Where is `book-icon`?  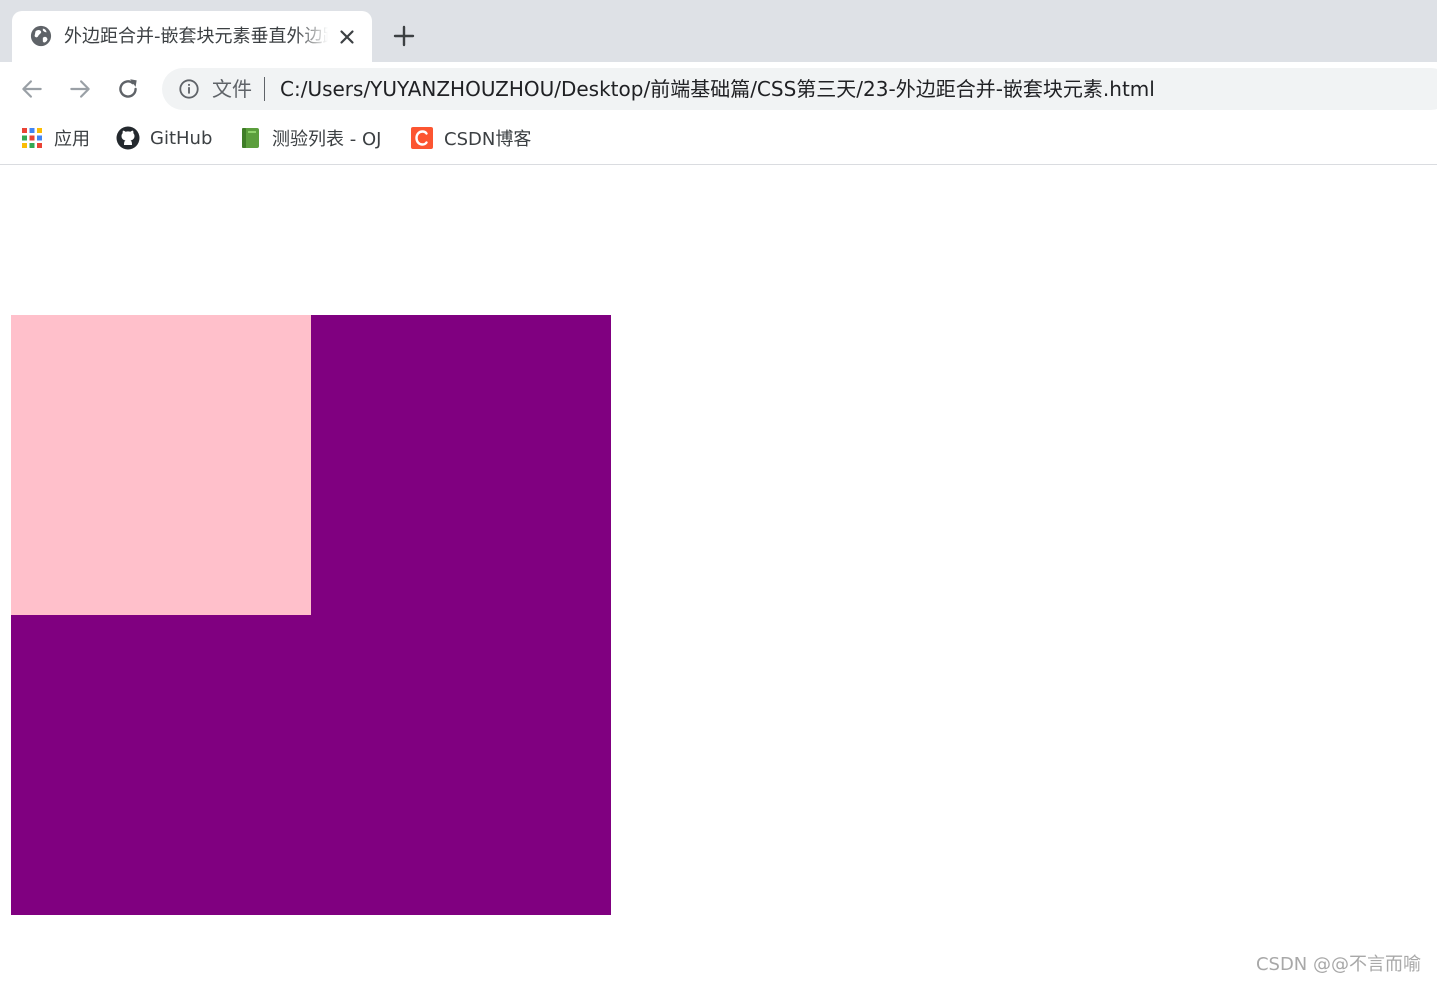 book-icon is located at coordinates (250, 138).